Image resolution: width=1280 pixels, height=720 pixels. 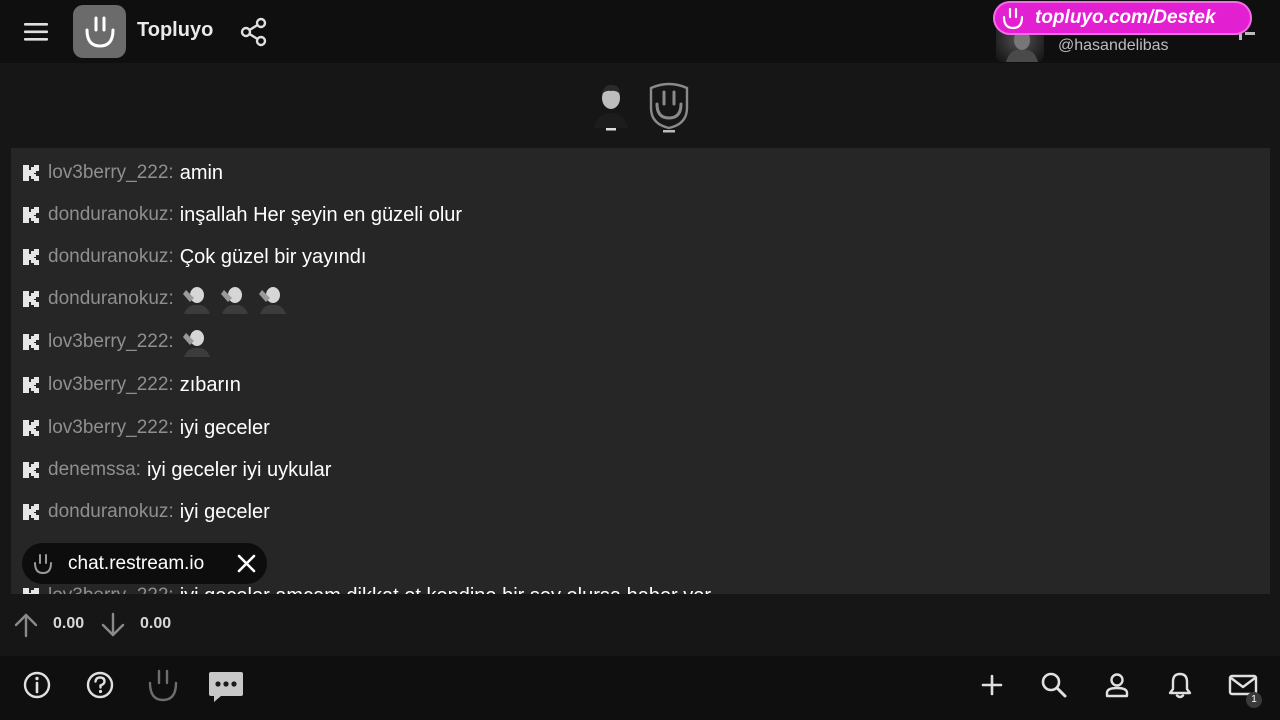 What do you see at coordinates (26, 625) in the screenshot?
I see `arrow-up-icon` at bounding box center [26, 625].